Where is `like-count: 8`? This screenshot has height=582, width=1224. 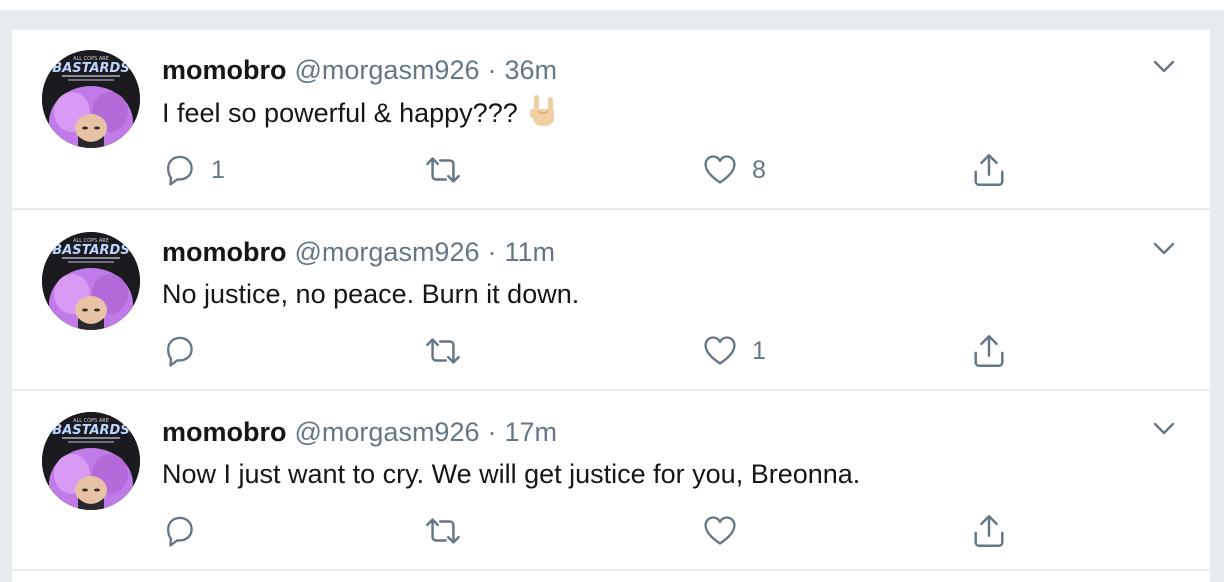 like-count: 8 is located at coordinates (759, 169).